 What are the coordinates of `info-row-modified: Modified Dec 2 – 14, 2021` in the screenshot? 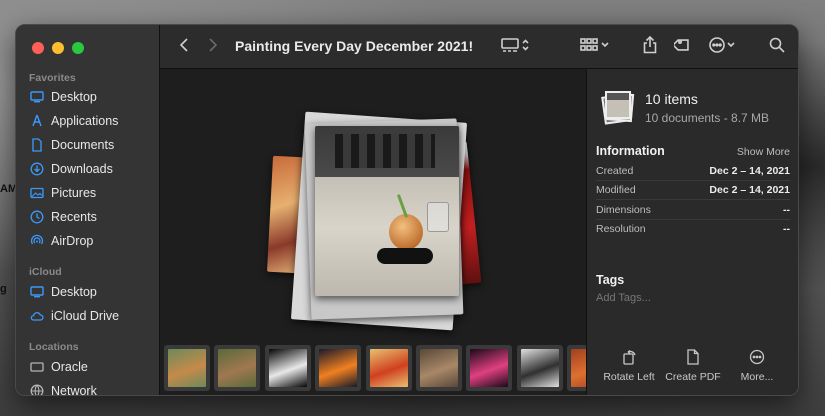 It's located at (693, 190).